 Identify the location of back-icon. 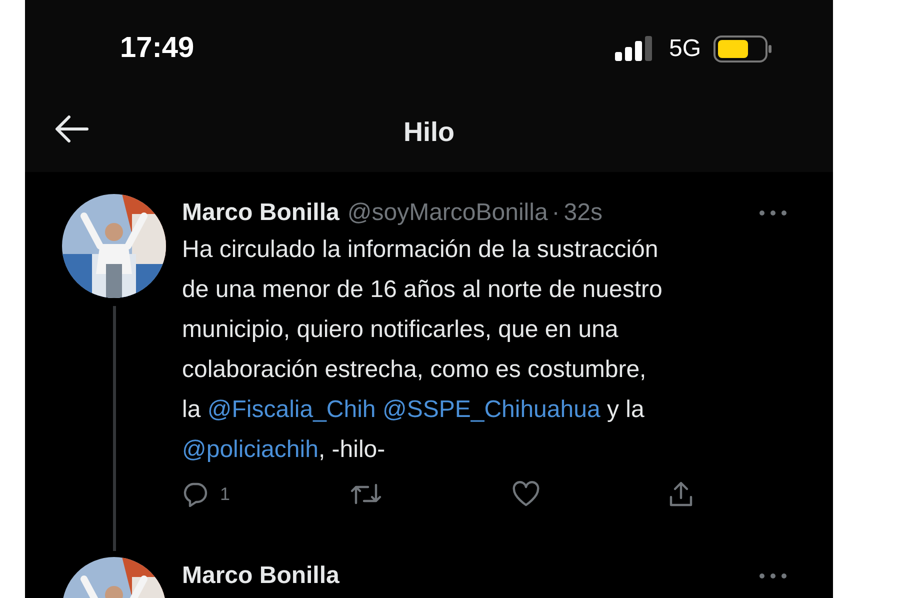
(72, 129).